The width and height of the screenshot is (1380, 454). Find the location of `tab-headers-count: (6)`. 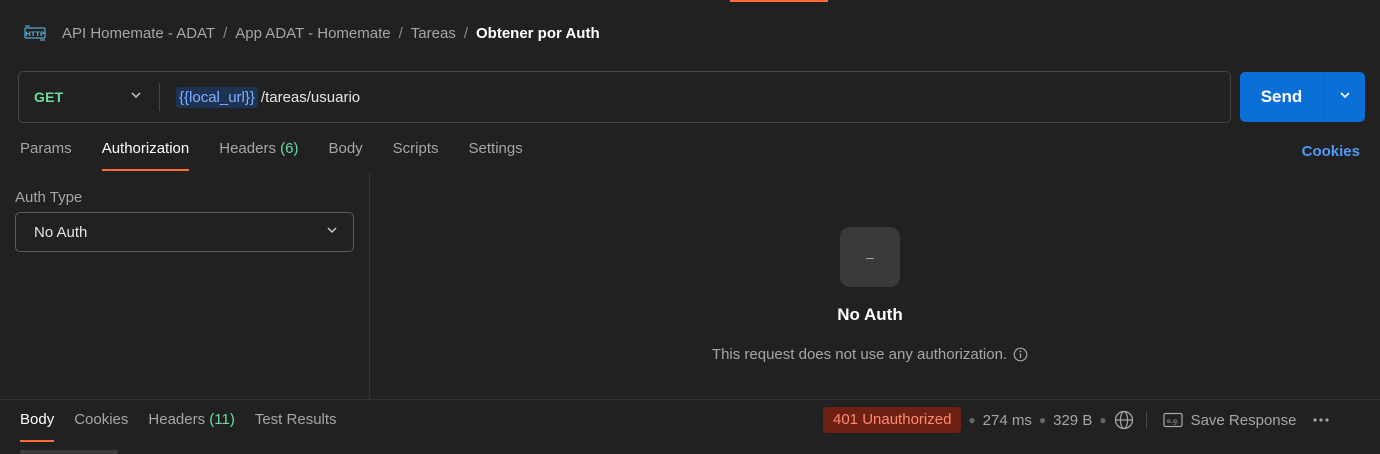

tab-headers-count: (6) is located at coordinates (289, 148).